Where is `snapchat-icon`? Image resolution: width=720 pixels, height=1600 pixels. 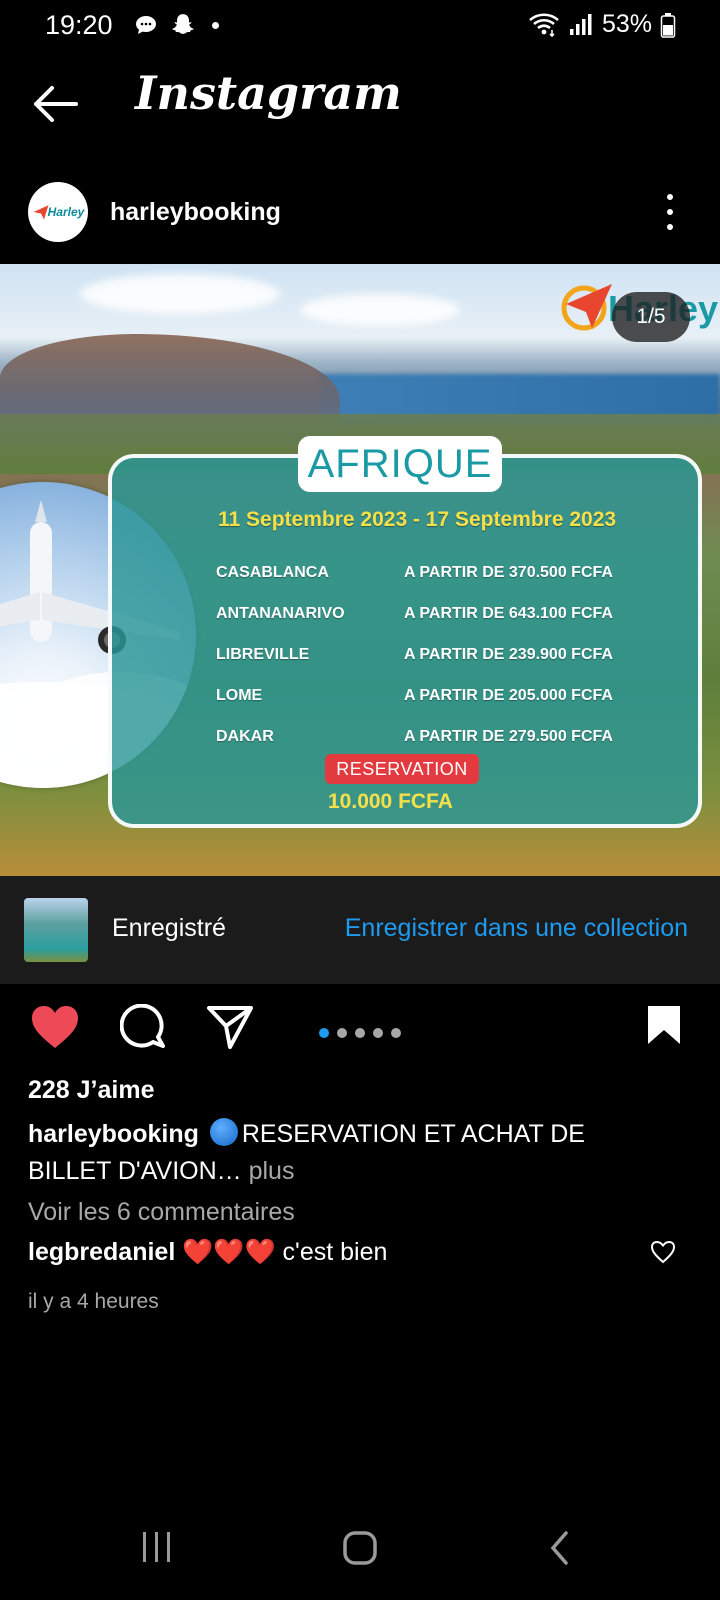 snapchat-icon is located at coordinates (183, 24).